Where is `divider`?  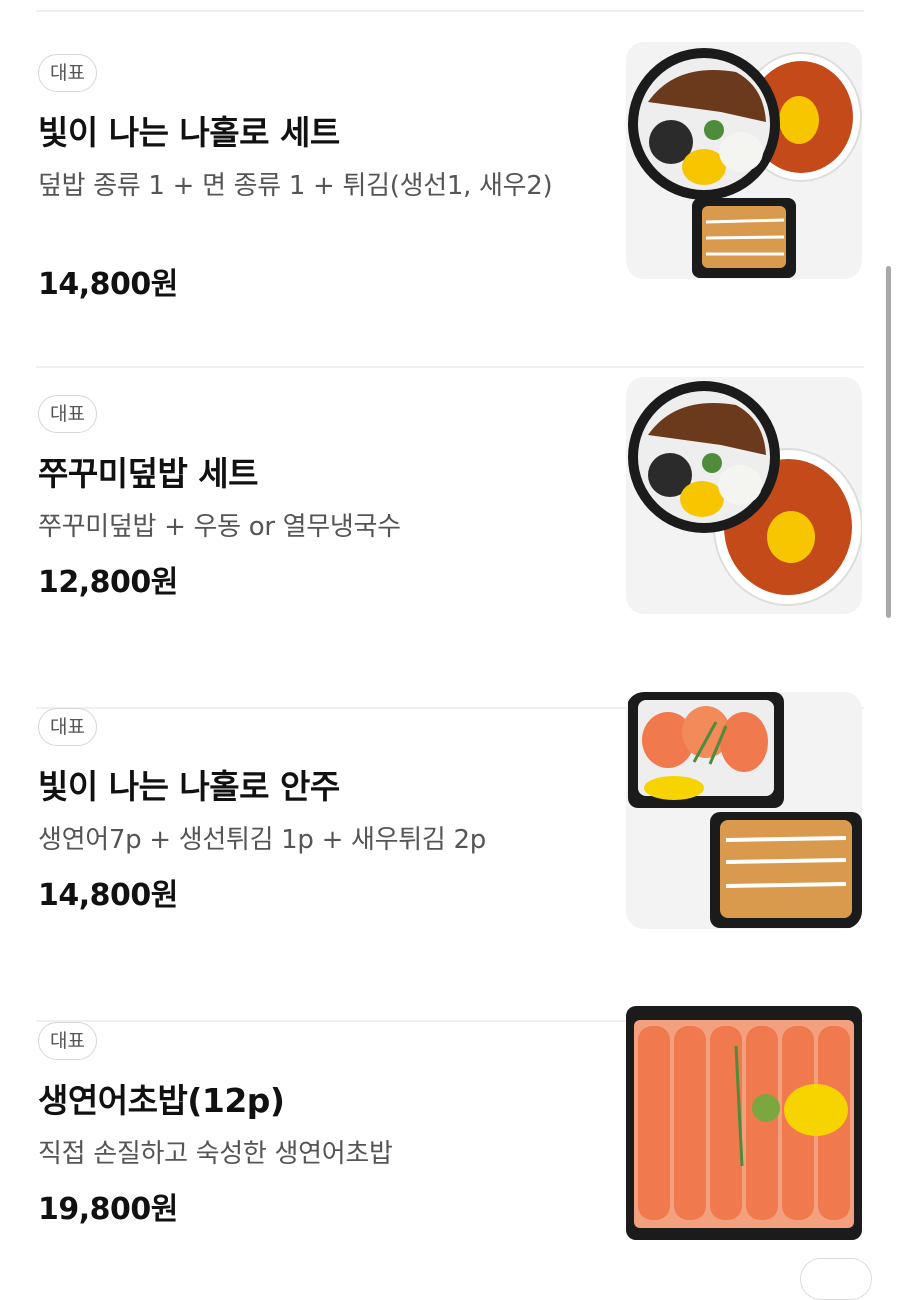
divider is located at coordinates (450, 367).